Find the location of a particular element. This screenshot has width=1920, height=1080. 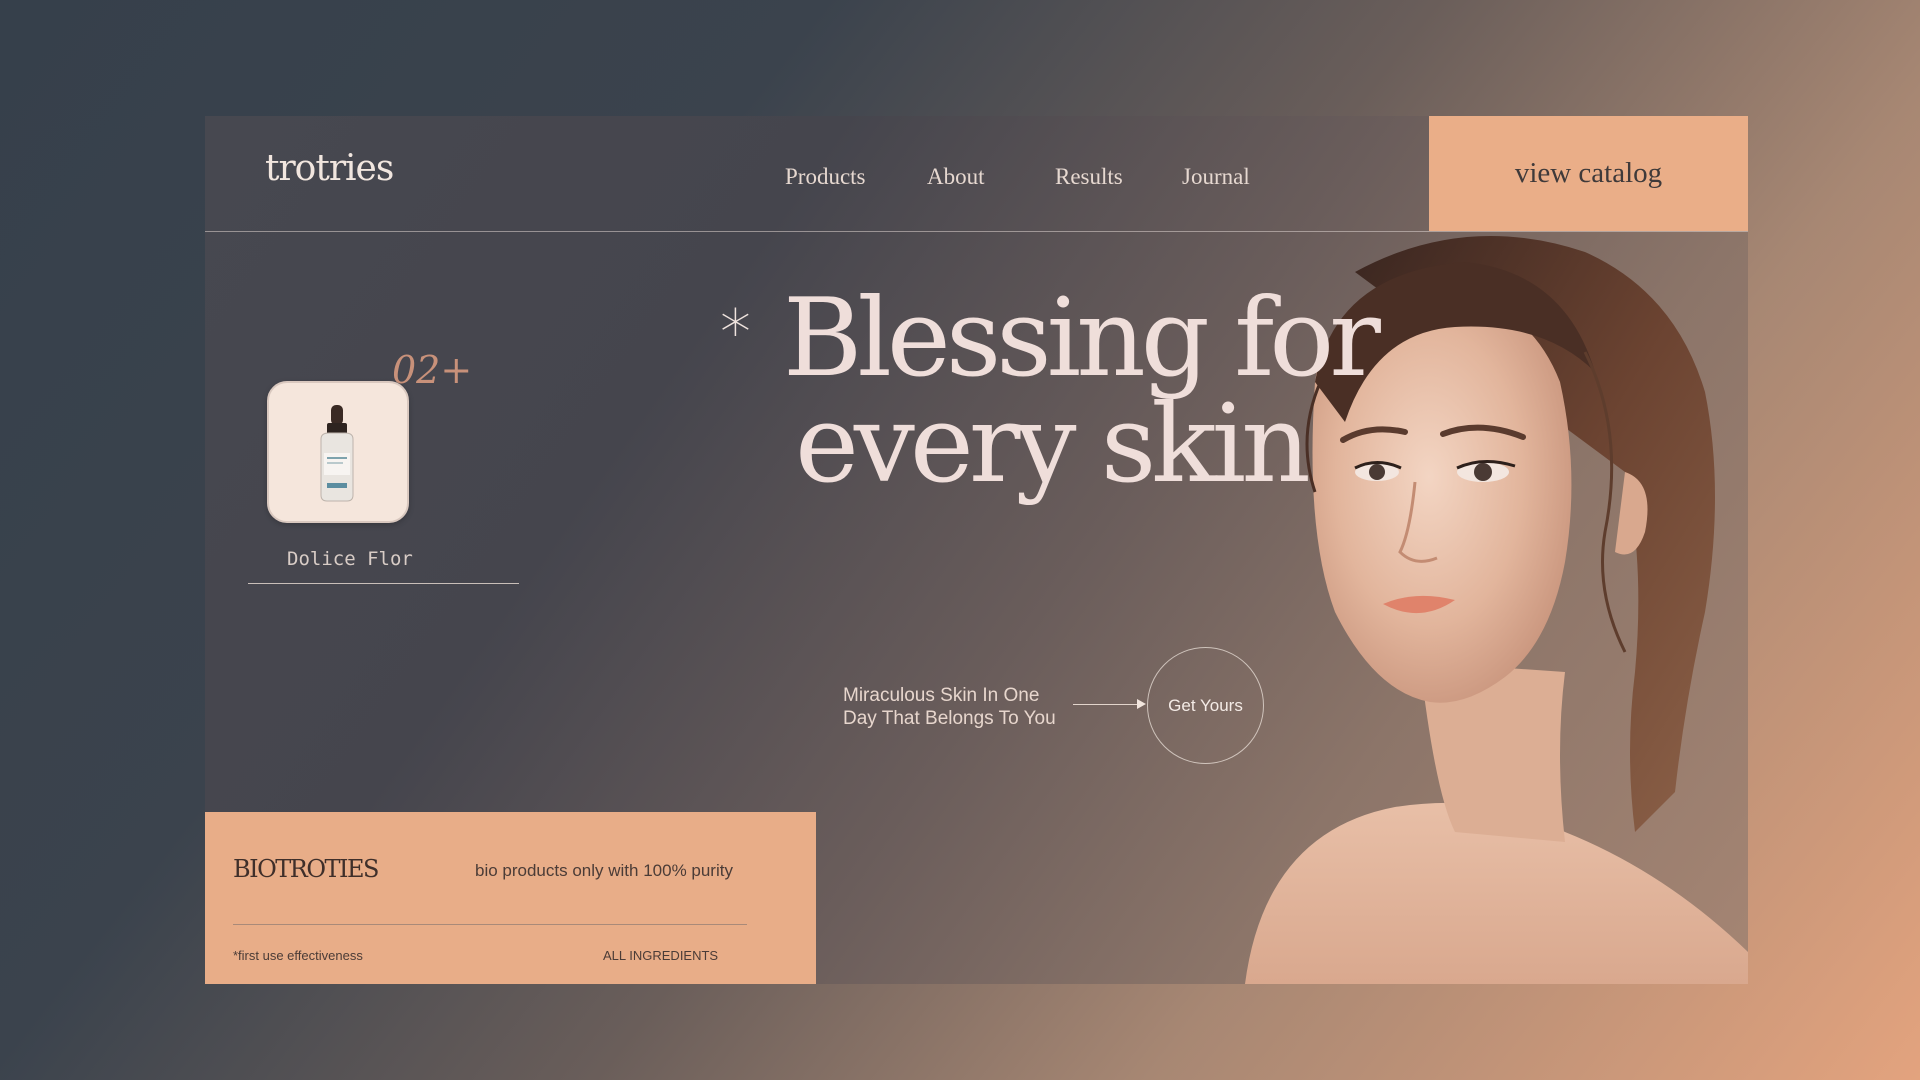

decorative-asterisk: * is located at coordinates (735, 332).